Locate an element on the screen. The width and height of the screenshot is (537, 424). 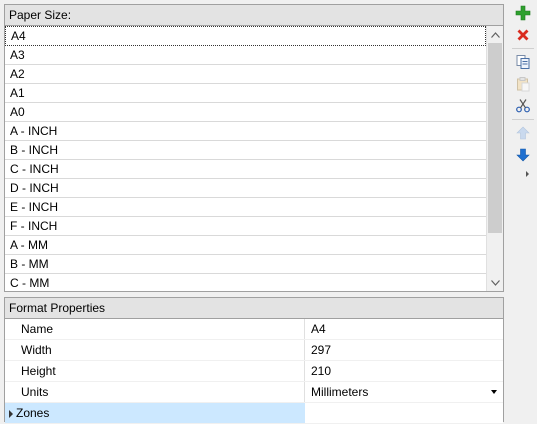
scroll-up-icon is located at coordinates (495, 34).